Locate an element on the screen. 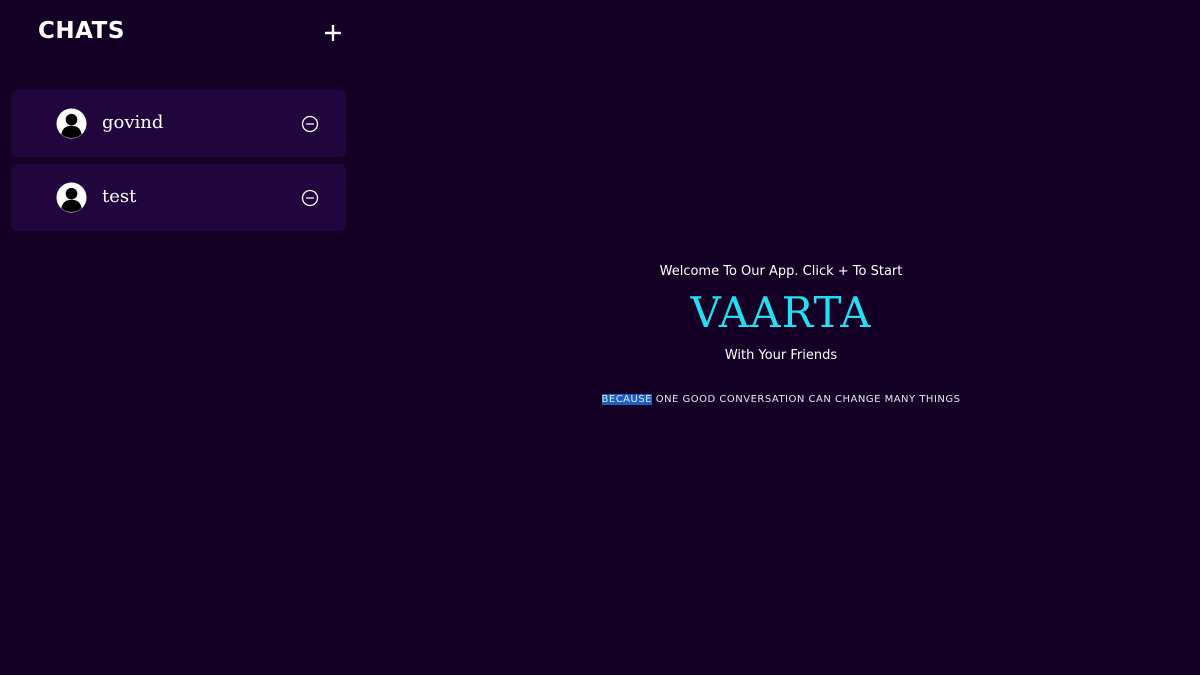  add-chat-button is located at coordinates (333, 33).